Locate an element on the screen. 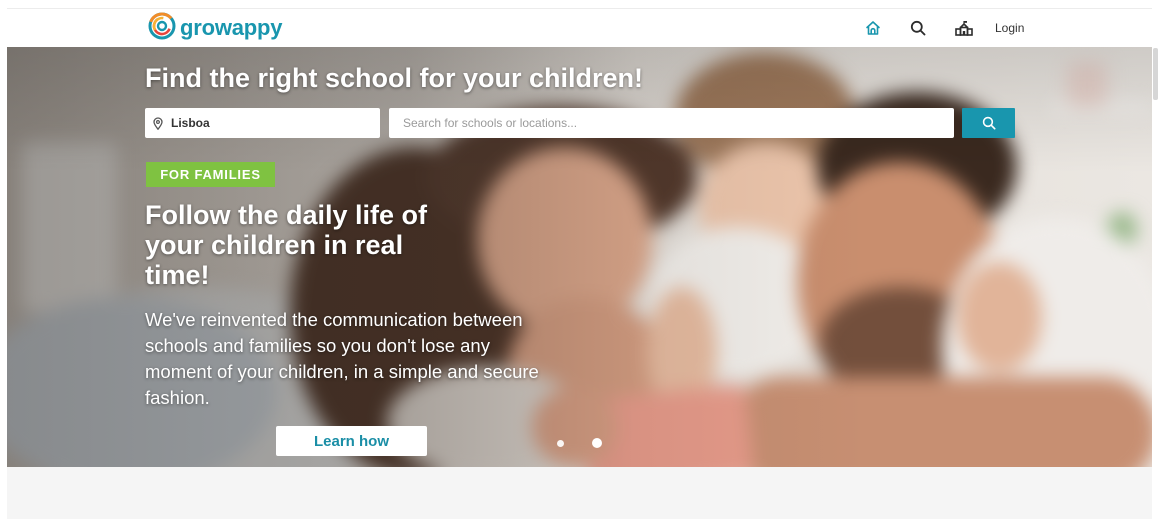 The height and width of the screenshot is (519, 1159). scrollbar-thumb is located at coordinates (1155, 74).